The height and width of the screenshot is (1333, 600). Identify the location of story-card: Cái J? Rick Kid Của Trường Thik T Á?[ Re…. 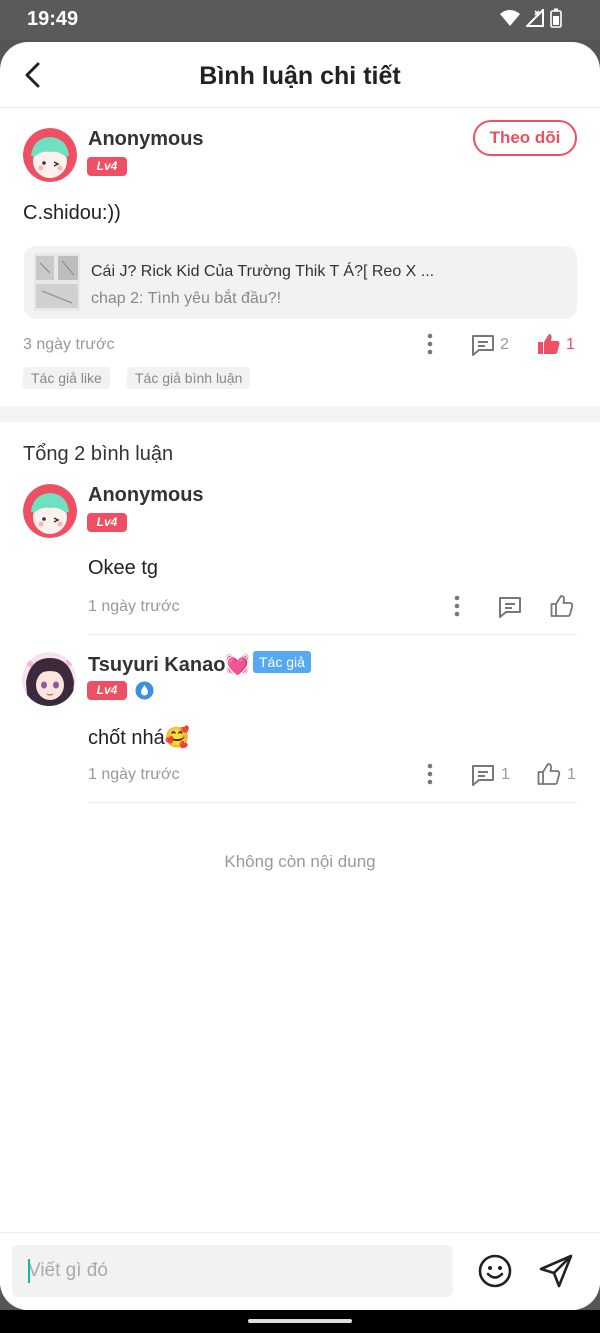
(300, 282).